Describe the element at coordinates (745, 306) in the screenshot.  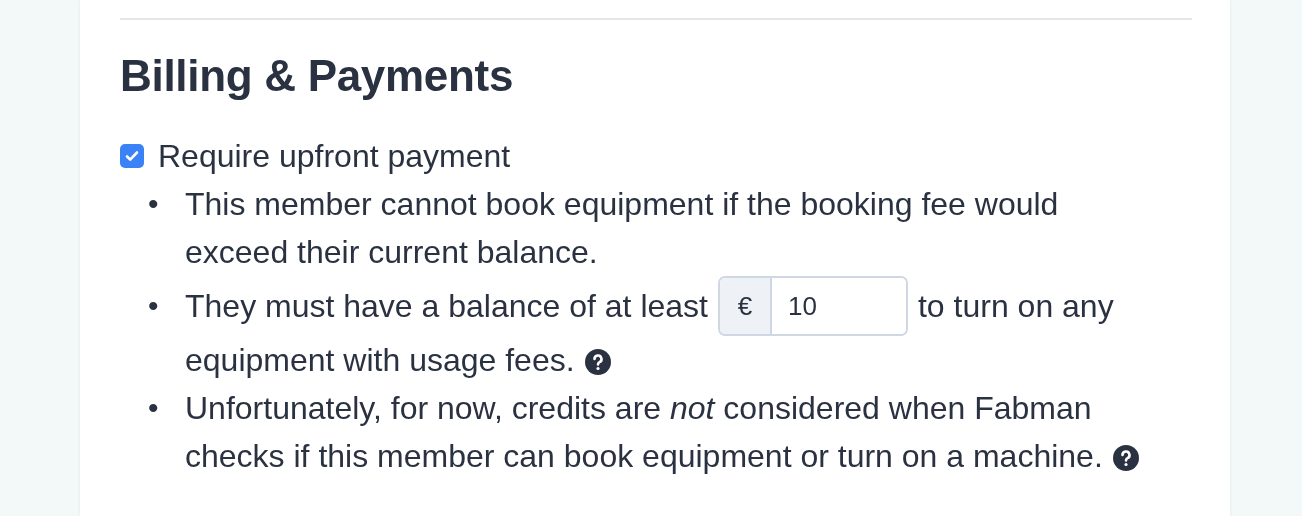
I see `currency-prefix: €` at that location.